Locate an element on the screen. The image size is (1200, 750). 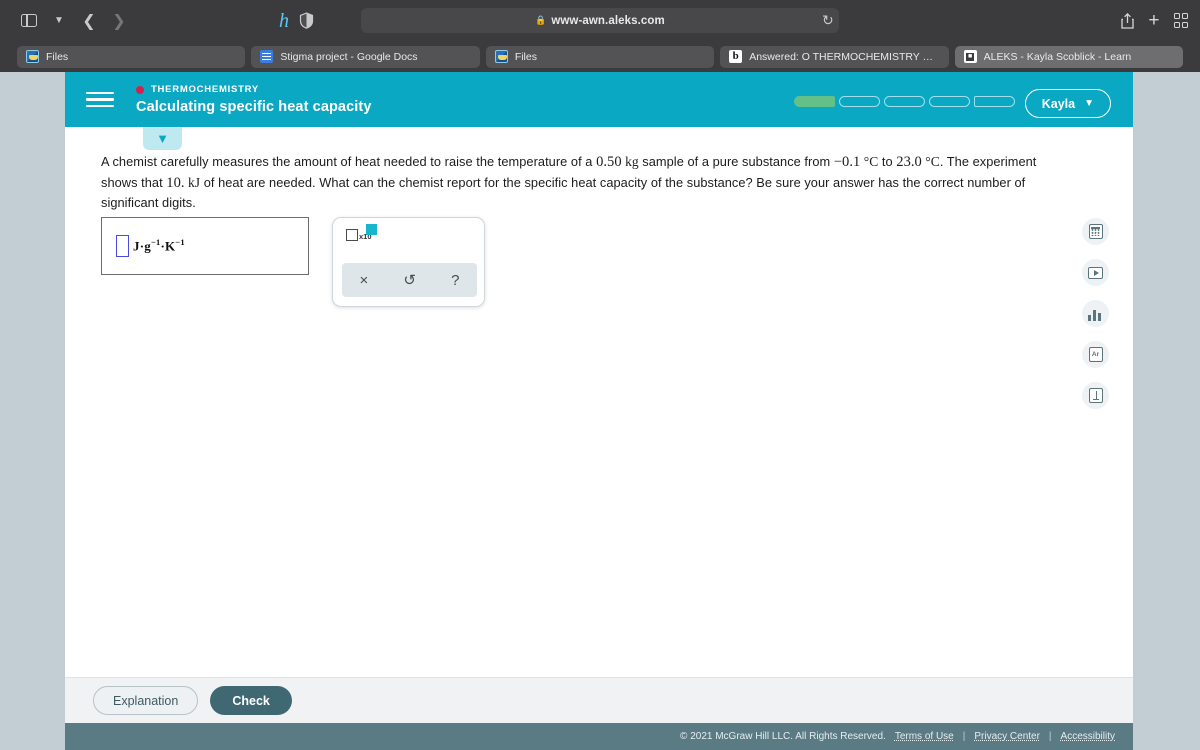
user-menu-button: Kayla ▼ is located at coordinates (1067, 103).